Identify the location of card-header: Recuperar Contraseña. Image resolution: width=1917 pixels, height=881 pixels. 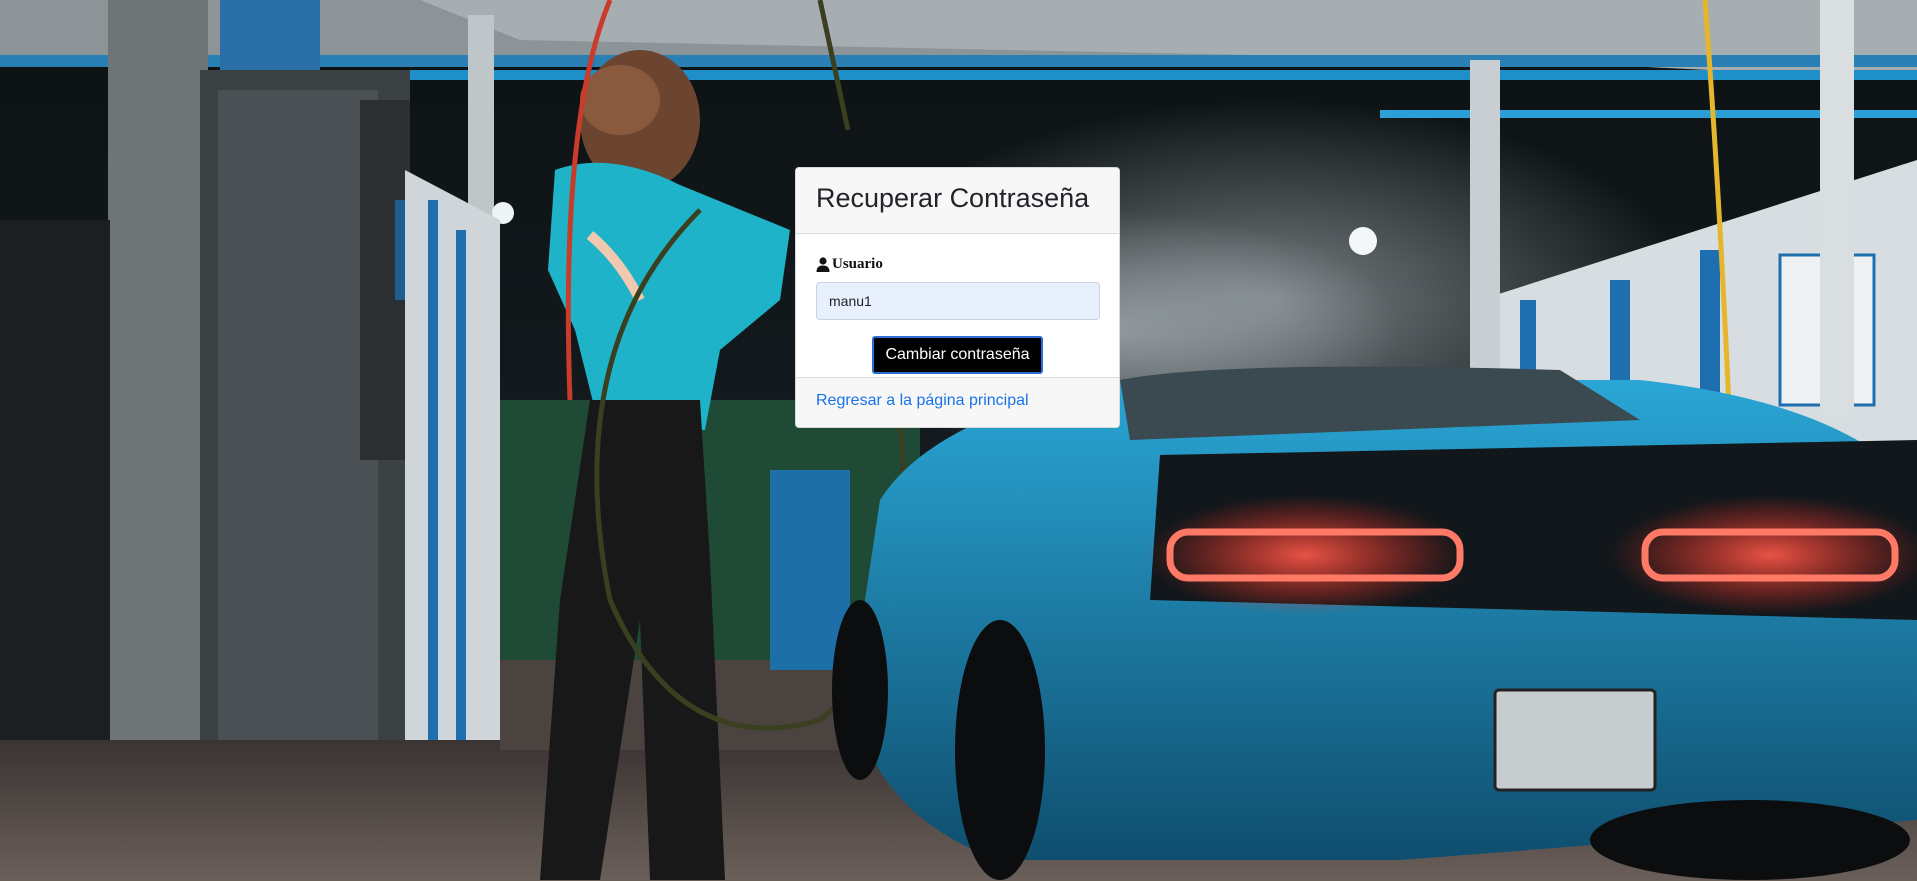
(957, 201).